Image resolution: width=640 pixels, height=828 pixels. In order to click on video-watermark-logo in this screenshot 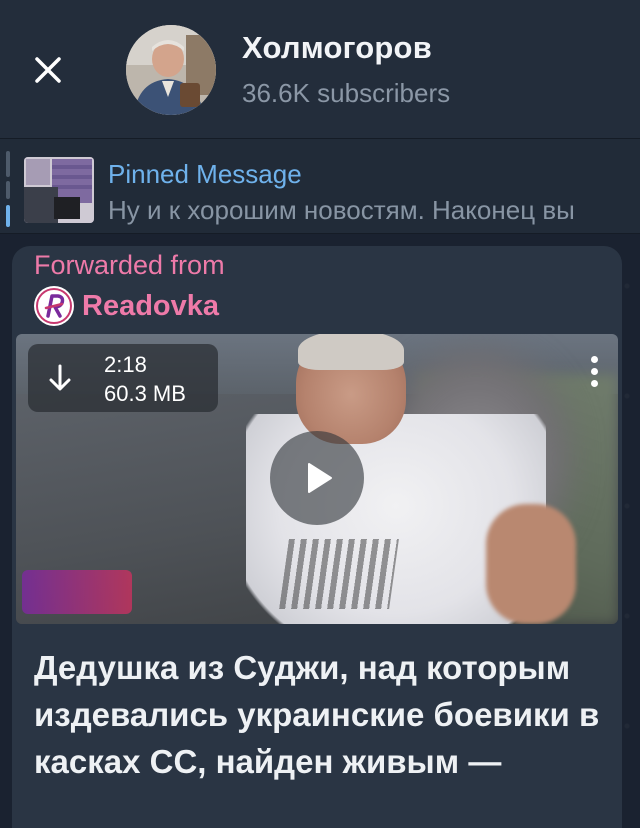, I will do `click(77, 592)`.